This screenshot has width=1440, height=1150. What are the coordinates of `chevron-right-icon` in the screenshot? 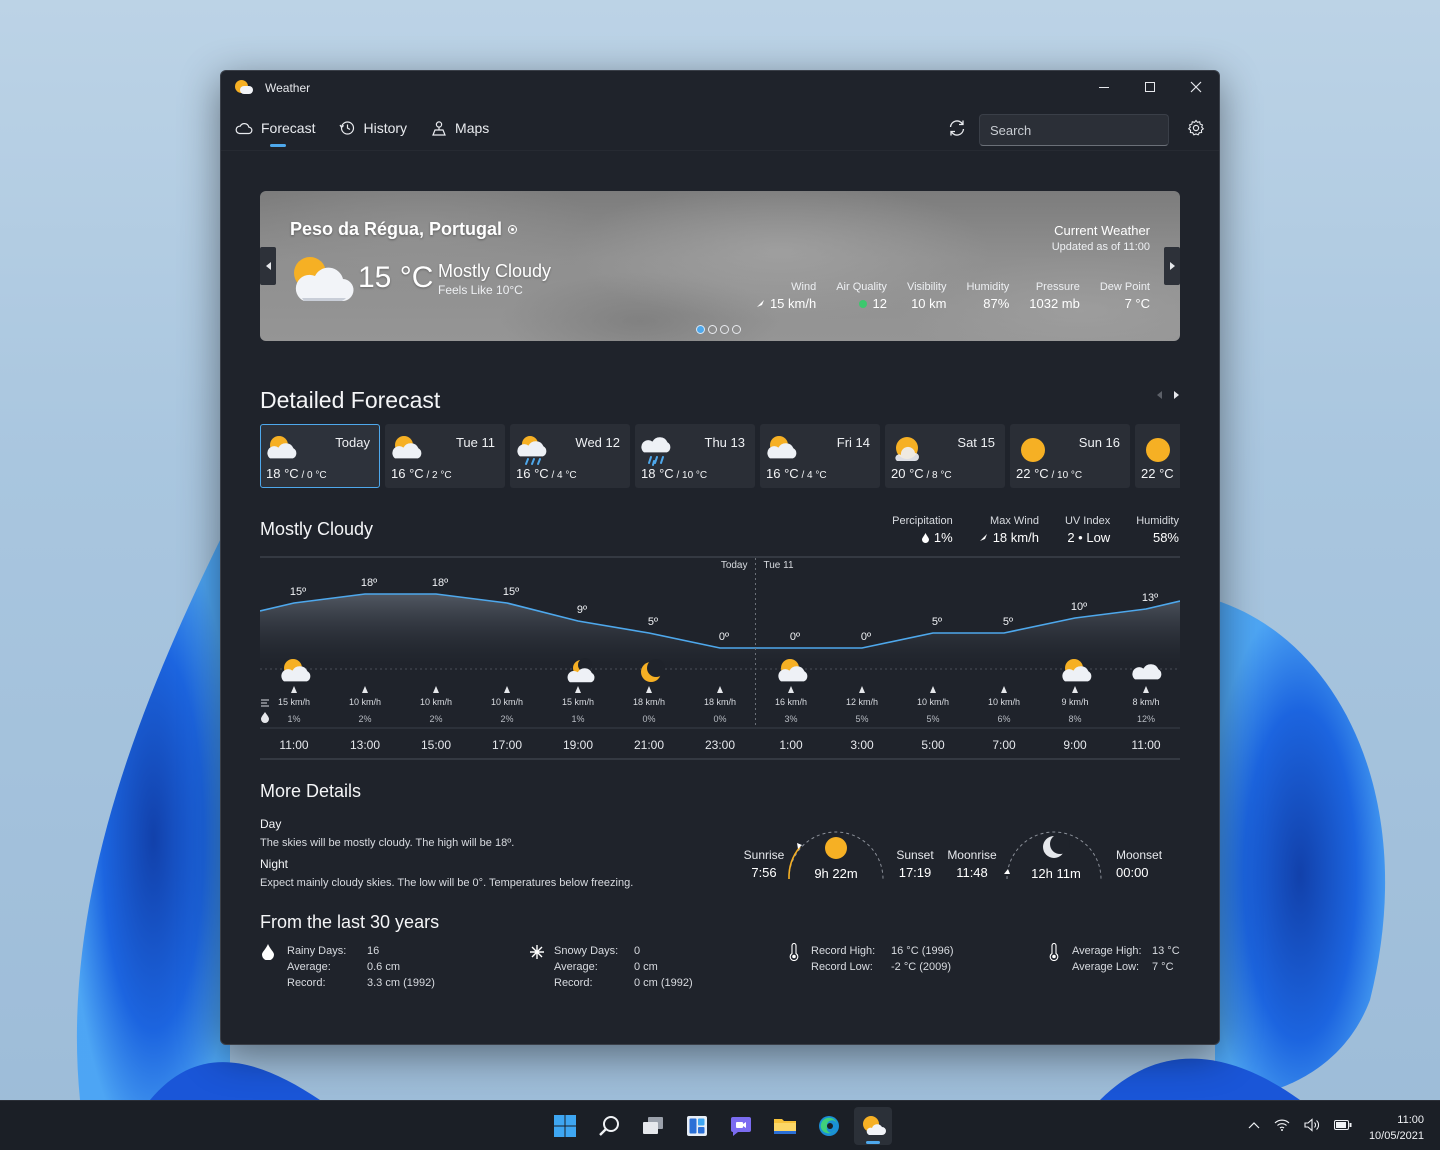 It's located at (1172, 266).